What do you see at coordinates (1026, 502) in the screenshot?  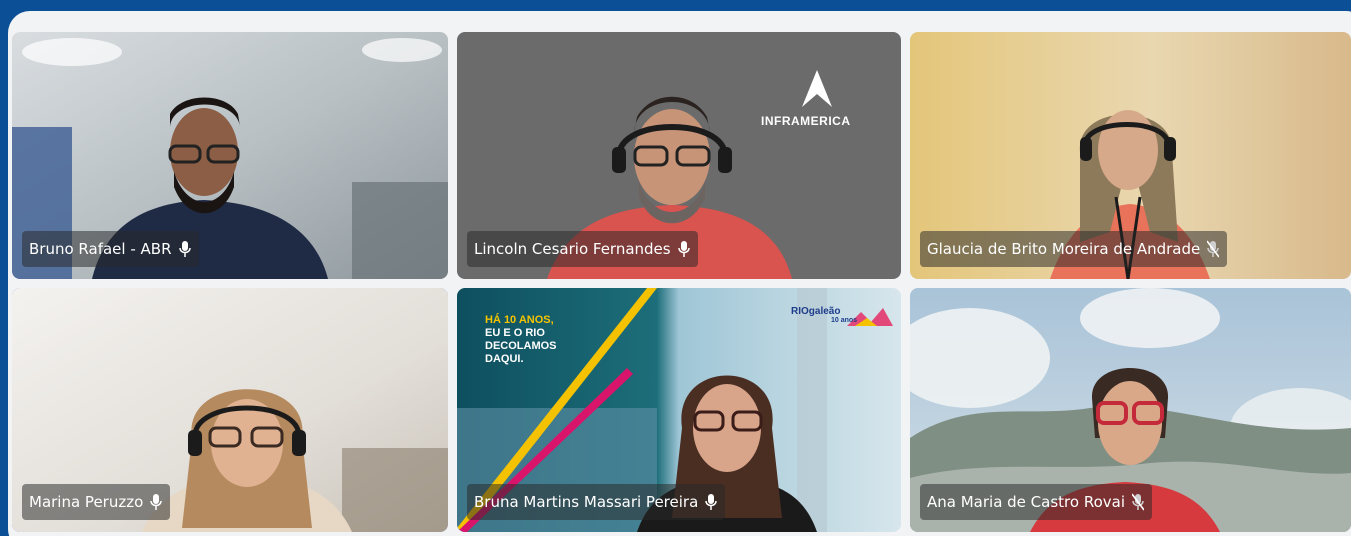 I see `participant-name: Ana Maria de Castro Rovai` at bounding box center [1026, 502].